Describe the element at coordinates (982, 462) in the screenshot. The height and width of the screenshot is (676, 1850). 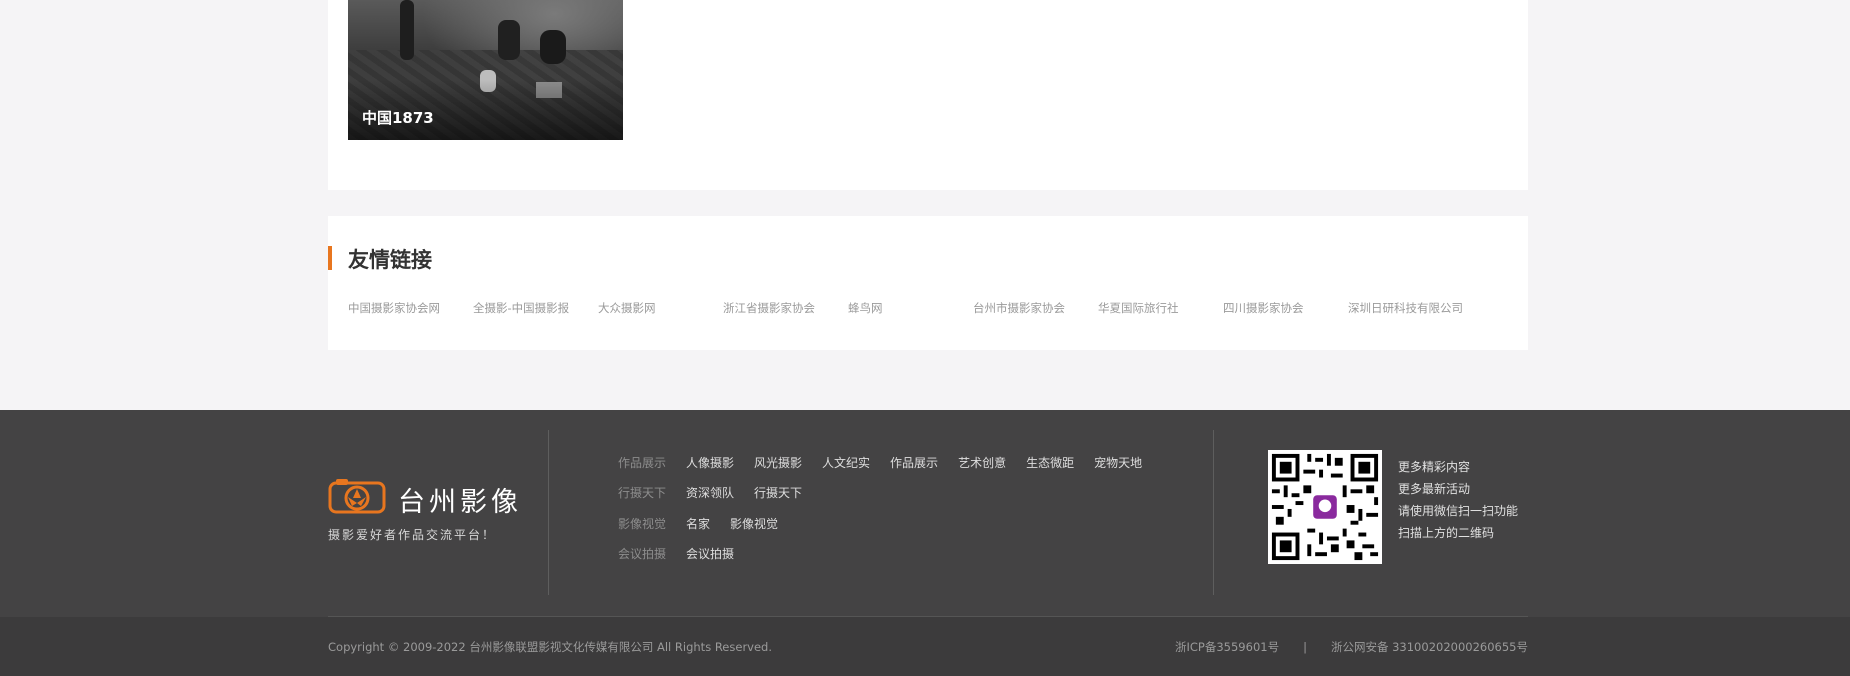
I see `footer-nav-link: 艺术创意` at that location.